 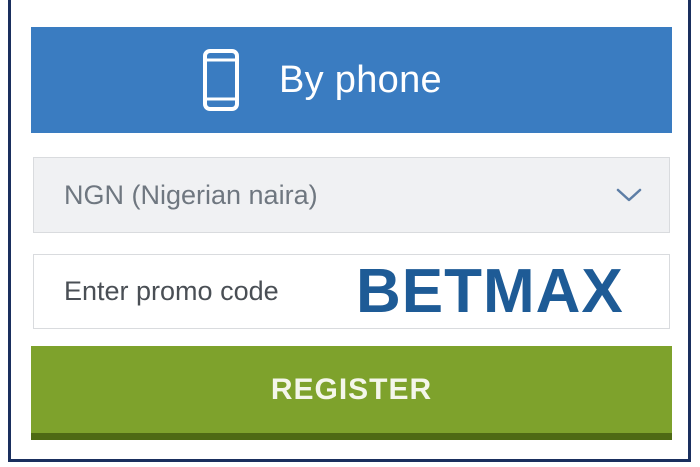 What do you see at coordinates (171, 291) in the screenshot?
I see `promo-code-placeholder: Enter promo code` at bounding box center [171, 291].